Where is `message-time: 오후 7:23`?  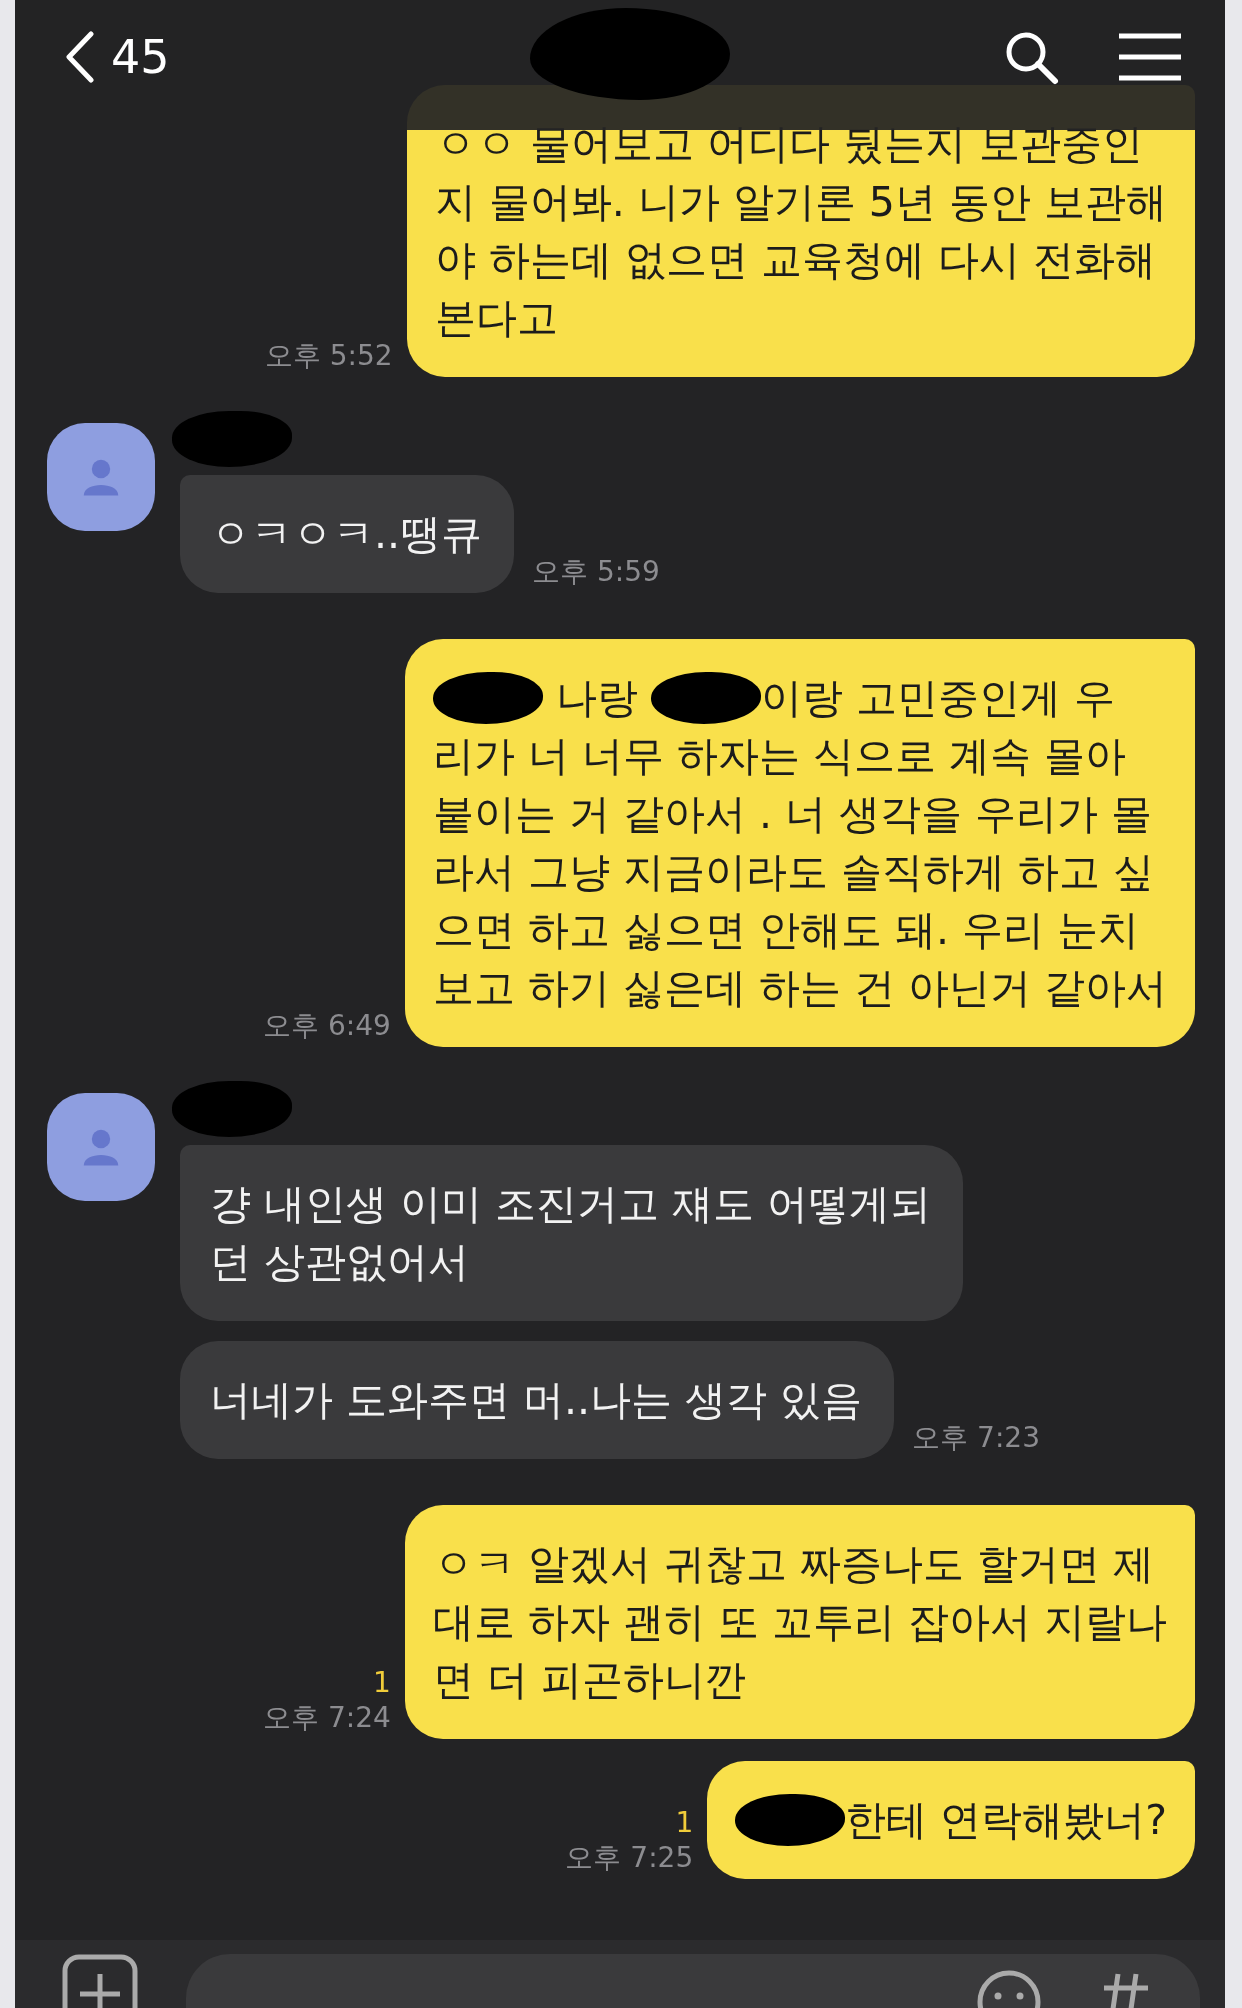
message-time: 오후 7:23 is located at coordinates (976, 1438).